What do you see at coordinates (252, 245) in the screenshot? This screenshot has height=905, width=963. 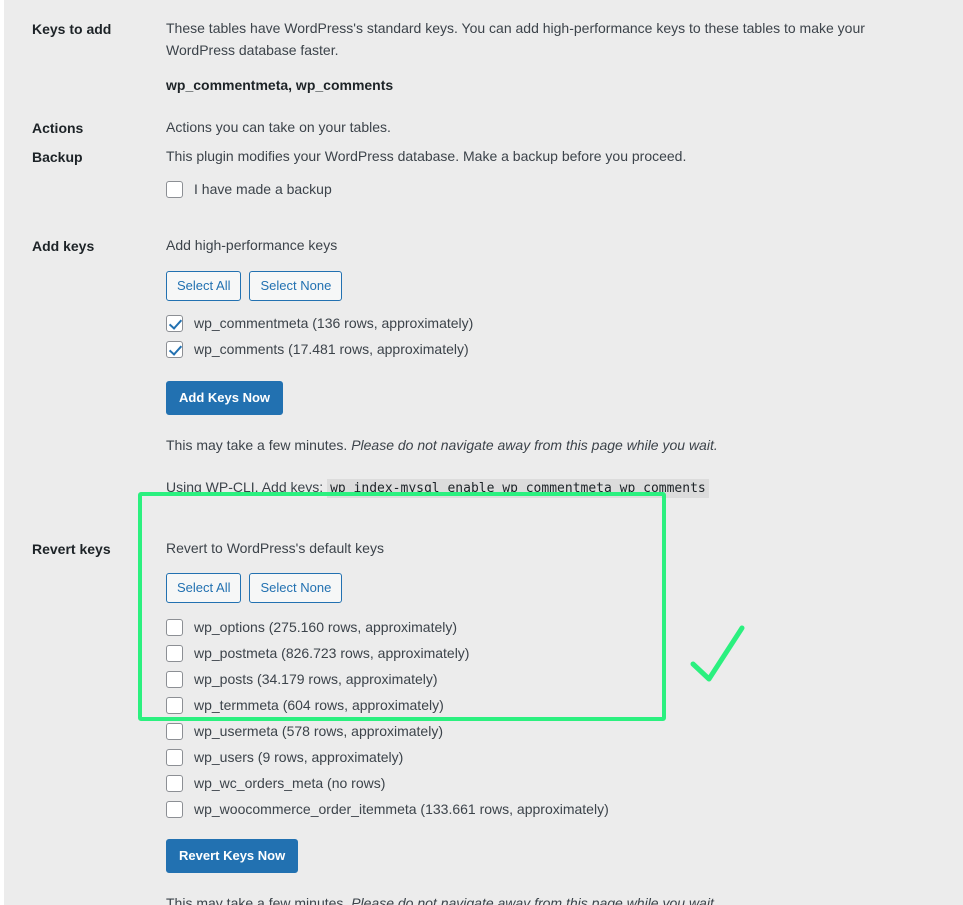 I see `add-keys-description: Add high-performance keys` at bounding box center [252, 245].